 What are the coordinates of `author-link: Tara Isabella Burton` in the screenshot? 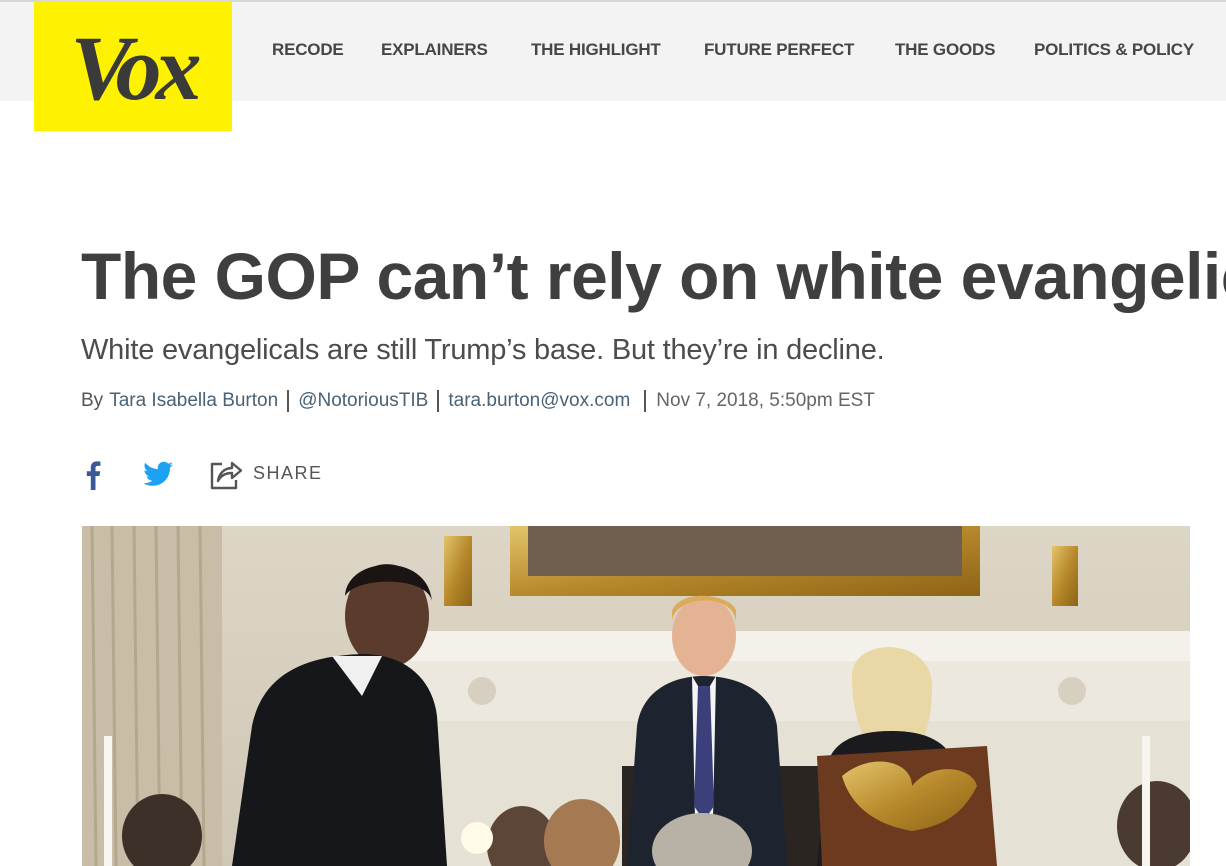 It's located at (193, 401).